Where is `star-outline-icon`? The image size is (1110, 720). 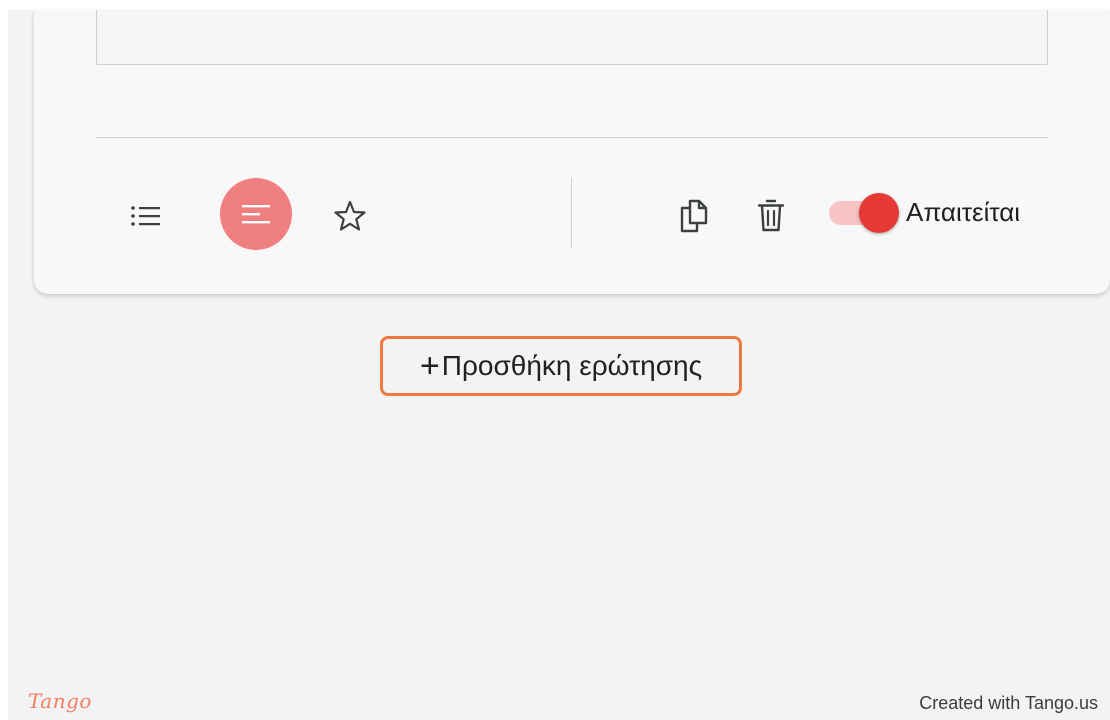 star-outline-icon is located at coordinates (350, 216).